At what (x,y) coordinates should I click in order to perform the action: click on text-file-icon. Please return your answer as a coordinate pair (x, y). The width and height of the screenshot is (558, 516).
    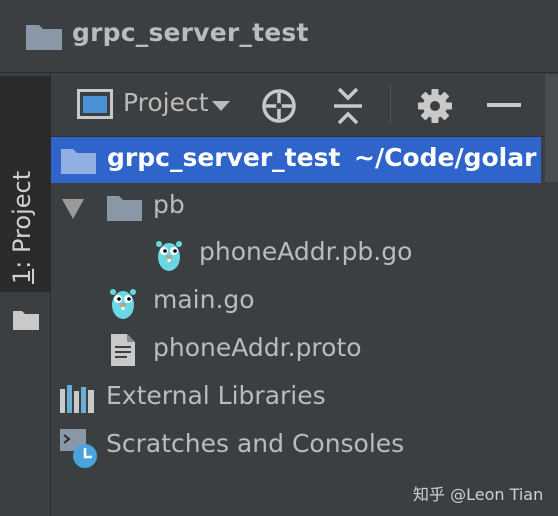
    Looking at the image, I should click on (123, 350).